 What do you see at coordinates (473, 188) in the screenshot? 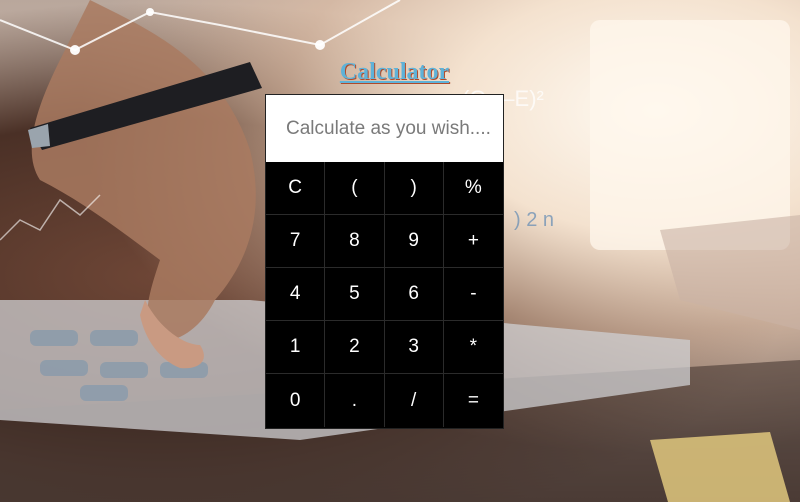
I see `percent-button: %` at bounding box center [473, 188].